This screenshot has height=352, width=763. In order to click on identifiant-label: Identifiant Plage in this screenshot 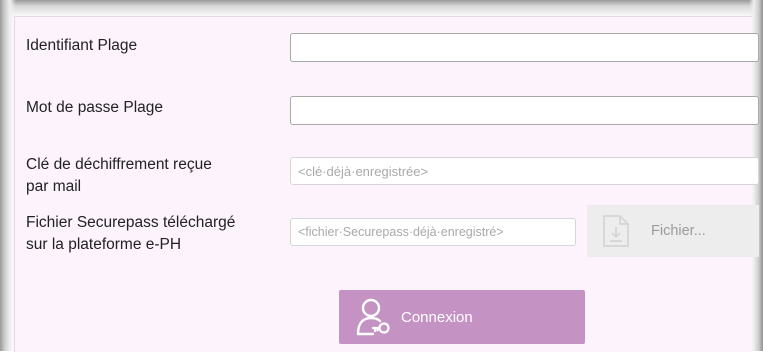, I will do `click(82, 45)`.